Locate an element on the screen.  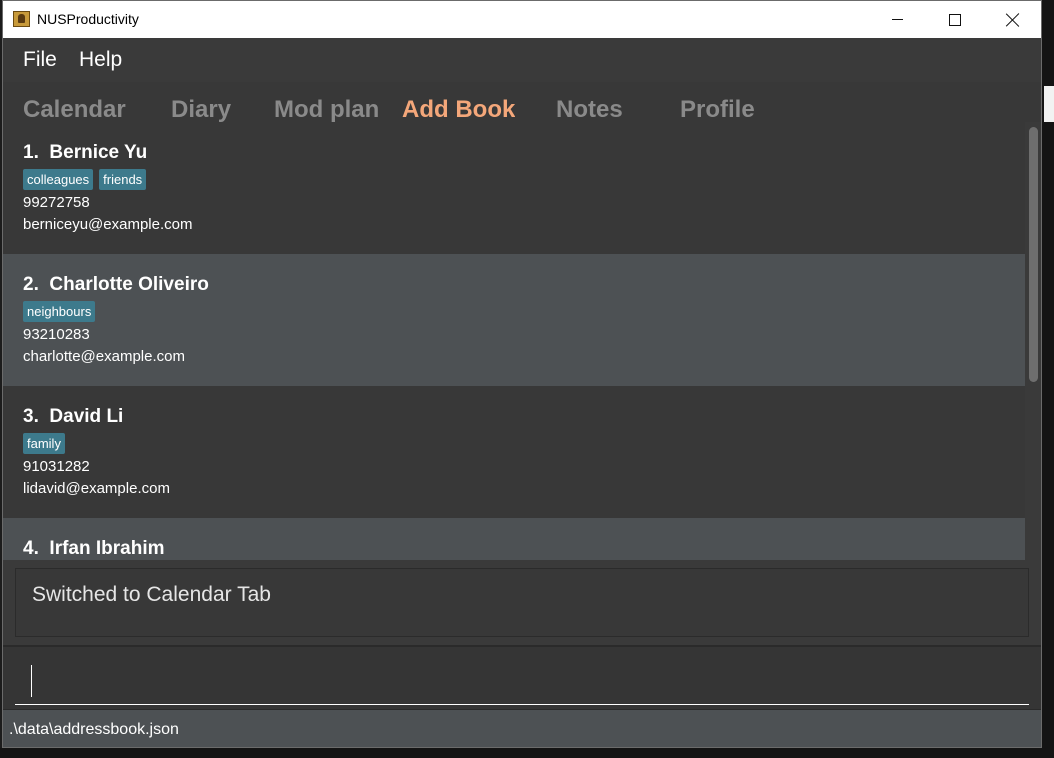
background-strip is located at coordinates (527, 753).